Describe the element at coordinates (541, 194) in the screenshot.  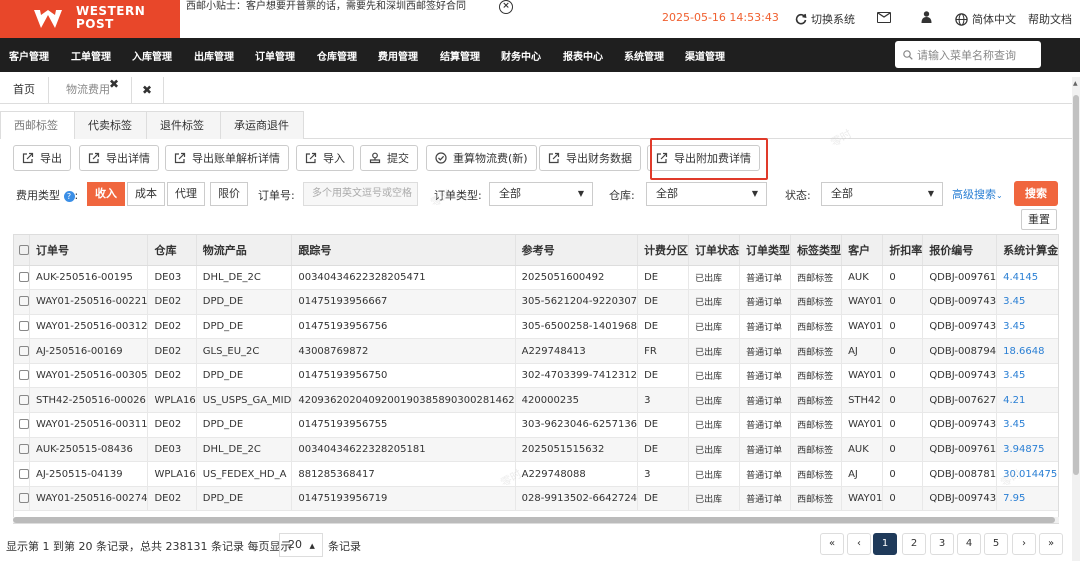
I see `order-type-select: 全部 ▼` at that location.